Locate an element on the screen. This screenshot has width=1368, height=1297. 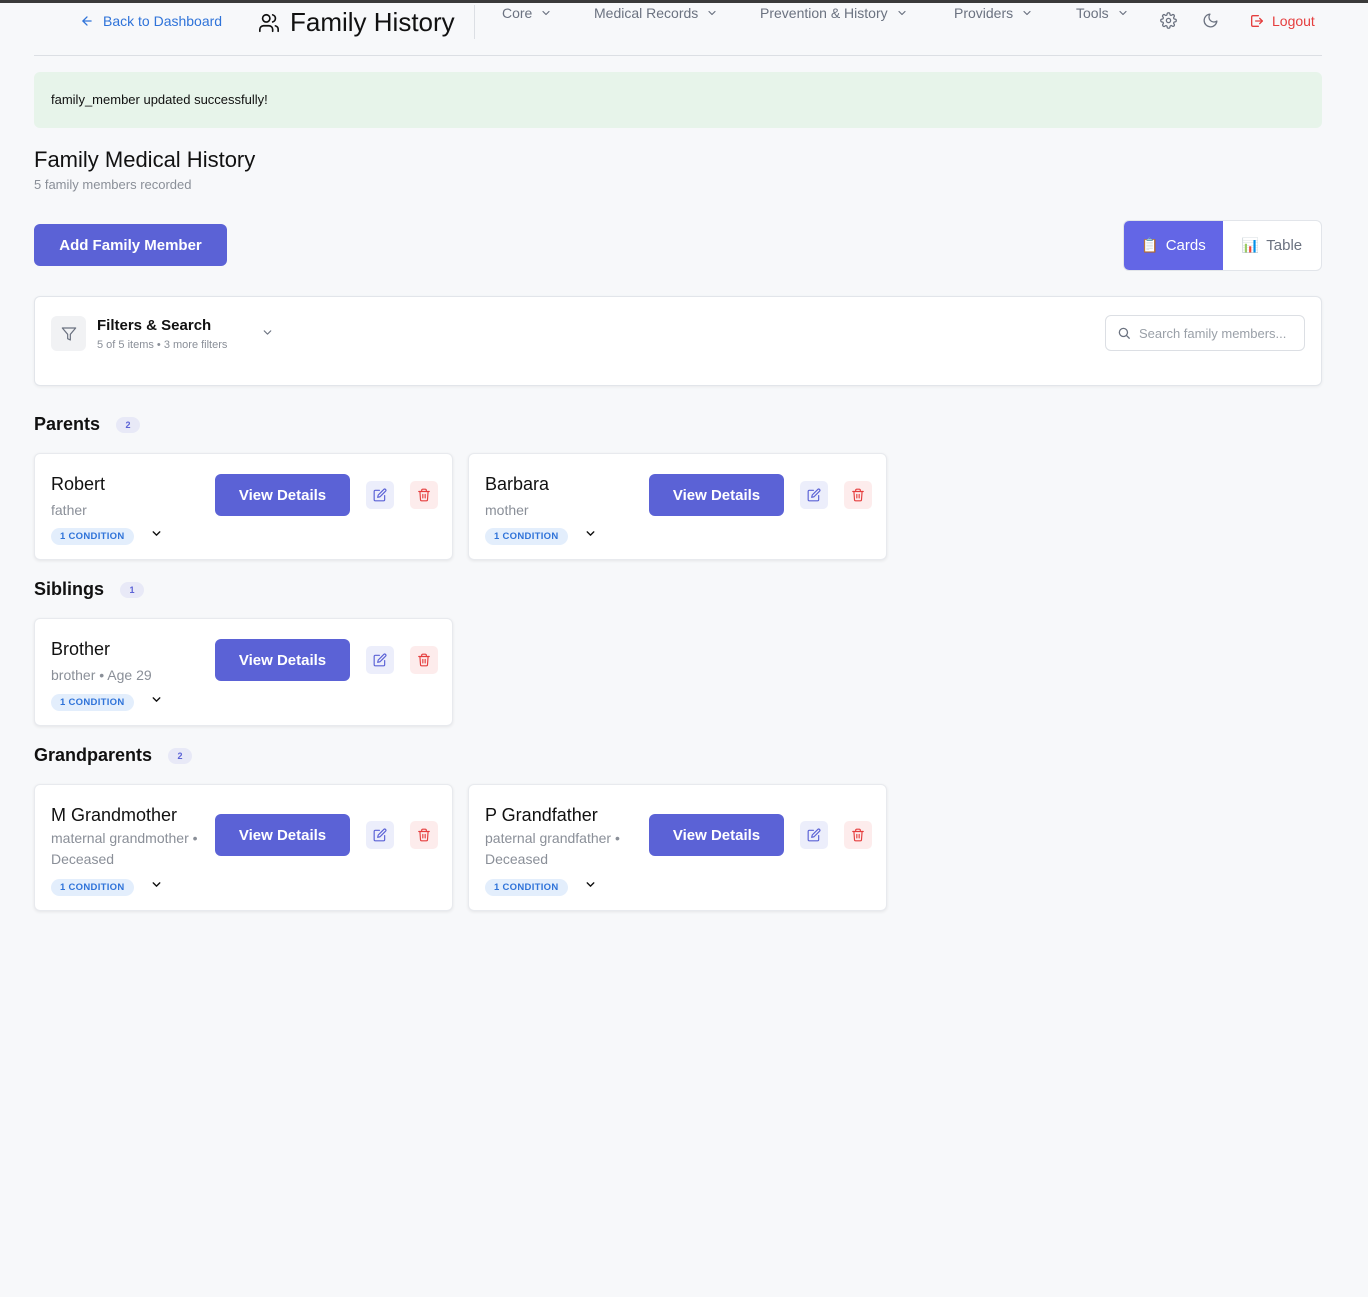
section-header-parents: Parents 2 is located at coordinates (87, 424).